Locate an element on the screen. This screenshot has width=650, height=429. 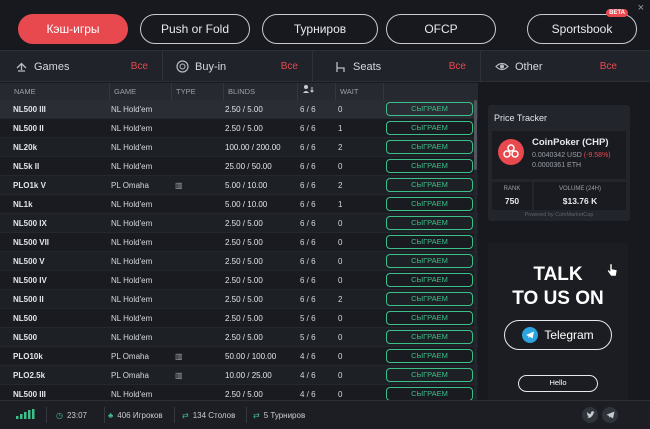
tab-tournaments: Турниров is located at coordinates (320, 29).